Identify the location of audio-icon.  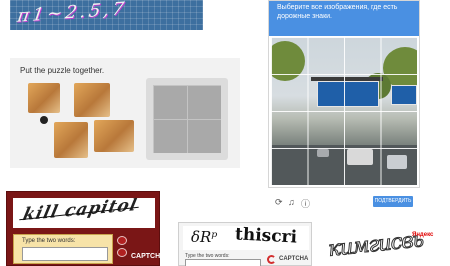
(122, 252).